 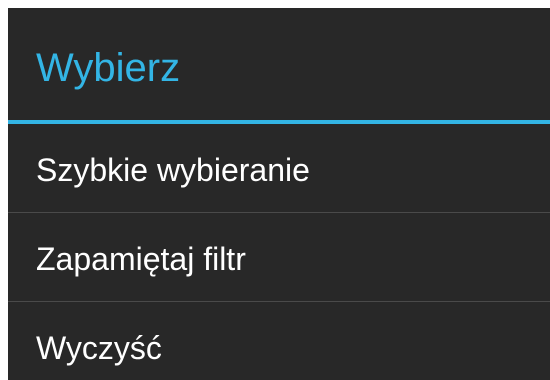 I want to click on menu-item-label: Zapamiętaj filtr, so click(x=141, y=259).